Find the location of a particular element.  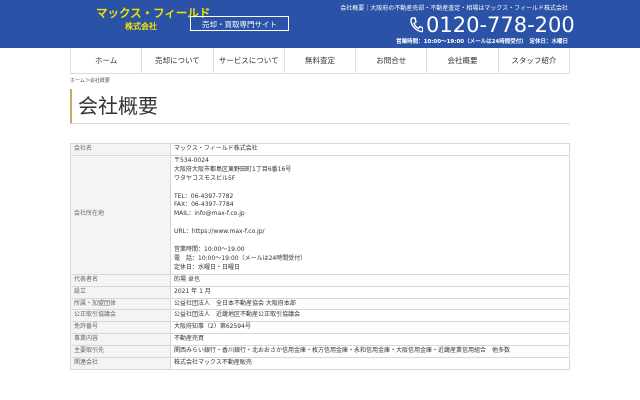

nav-free-appraisal: 無料査定 is located at coordinates (319, 60).